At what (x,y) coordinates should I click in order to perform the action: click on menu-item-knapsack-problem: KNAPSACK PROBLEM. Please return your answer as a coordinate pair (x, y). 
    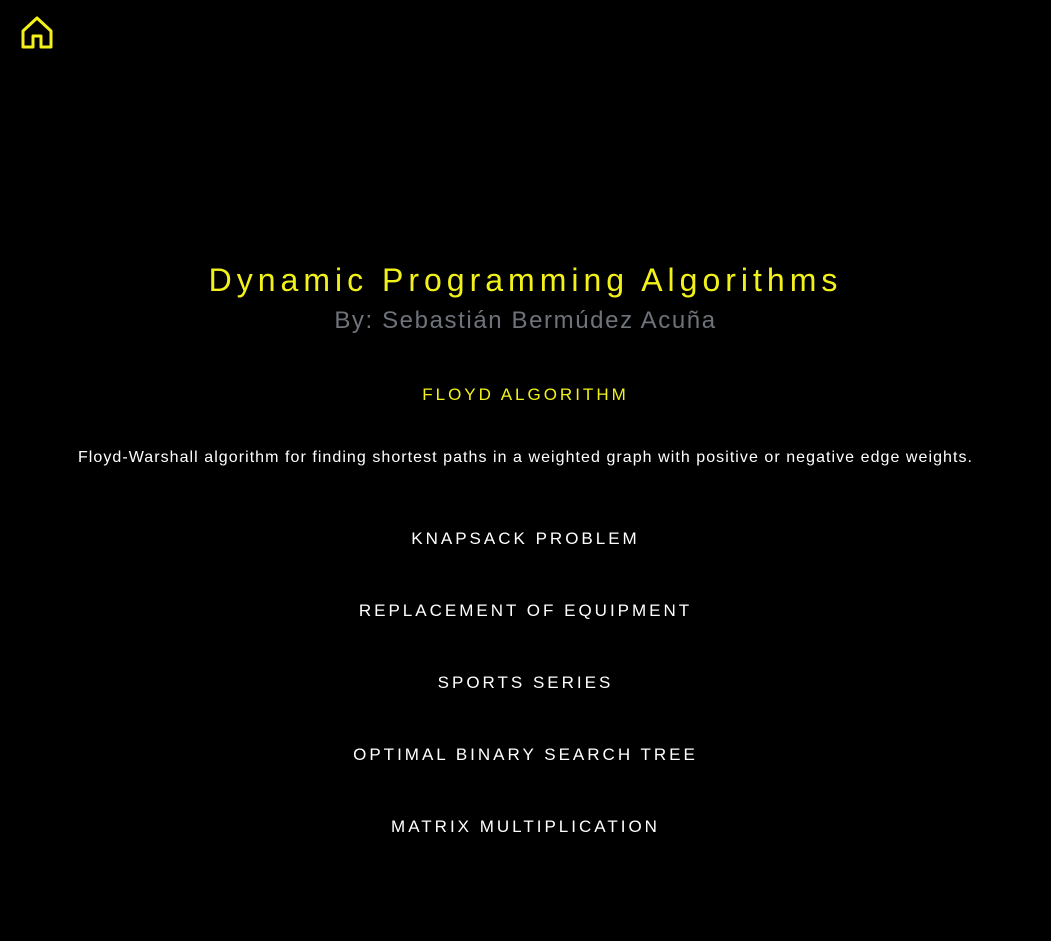
    Looking at the image, I should click on (525, 539).